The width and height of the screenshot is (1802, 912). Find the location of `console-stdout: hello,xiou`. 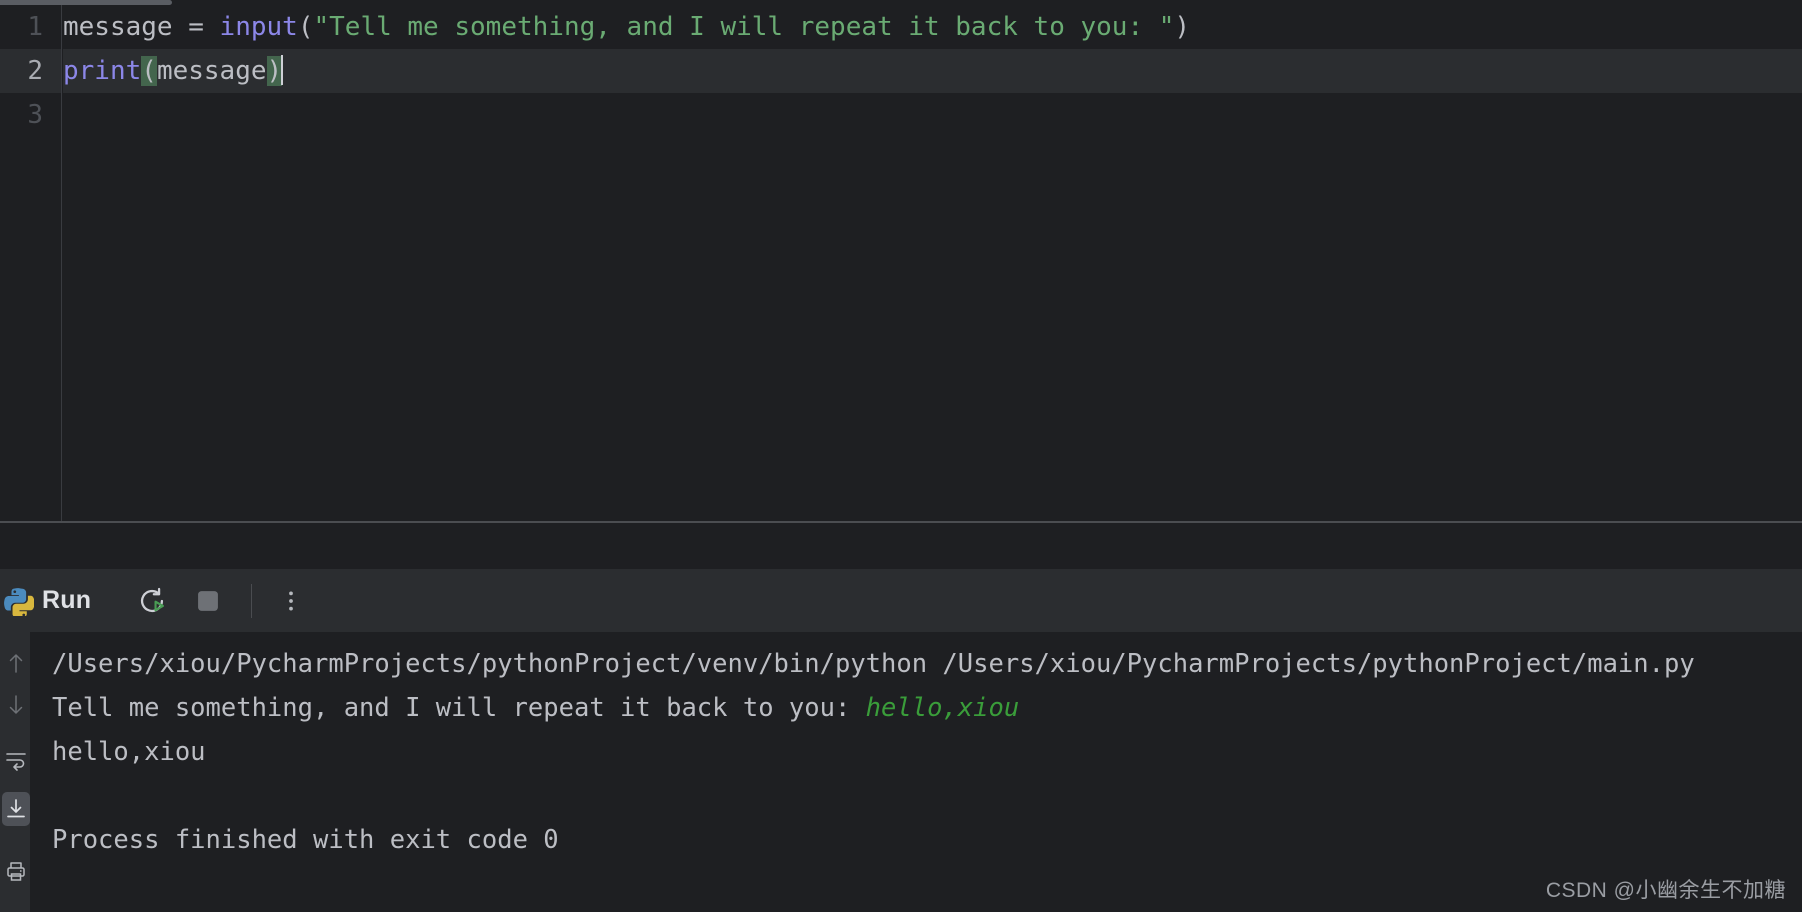

console-stdout: hello,xiou is located at coordinates (129, 752).